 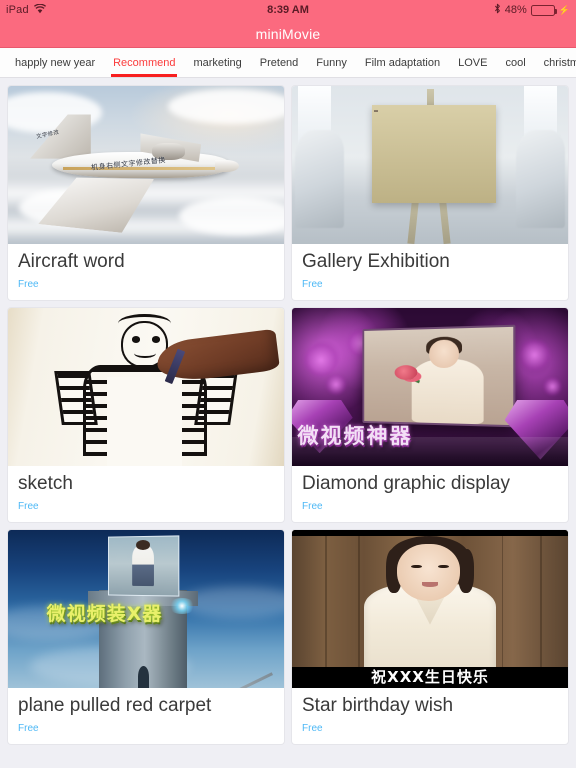 I want to click on template-card-diamond-graphic-display: 微视频神器 Diamond graphic display Free, so click(x=430, y=414).